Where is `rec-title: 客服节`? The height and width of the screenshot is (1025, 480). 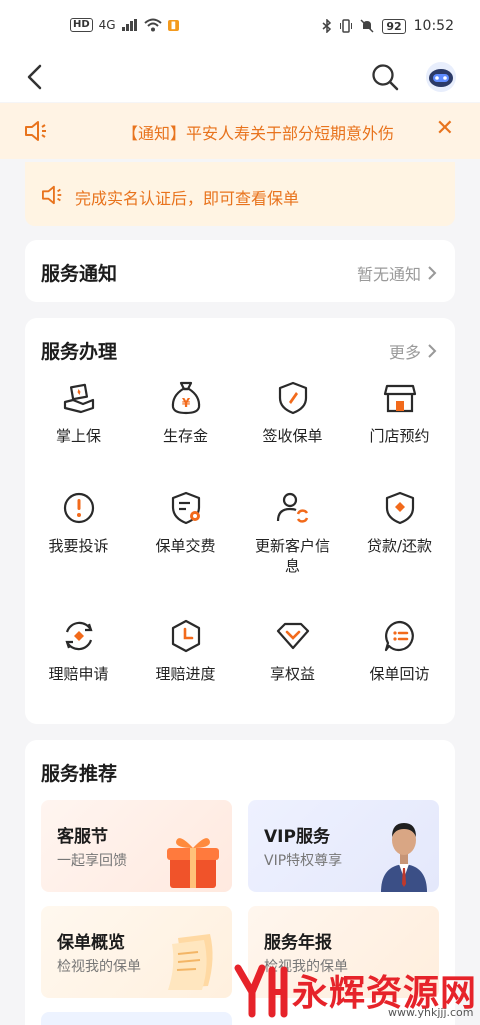
rec-title: 客服节 is located at coordinates (82, 837).